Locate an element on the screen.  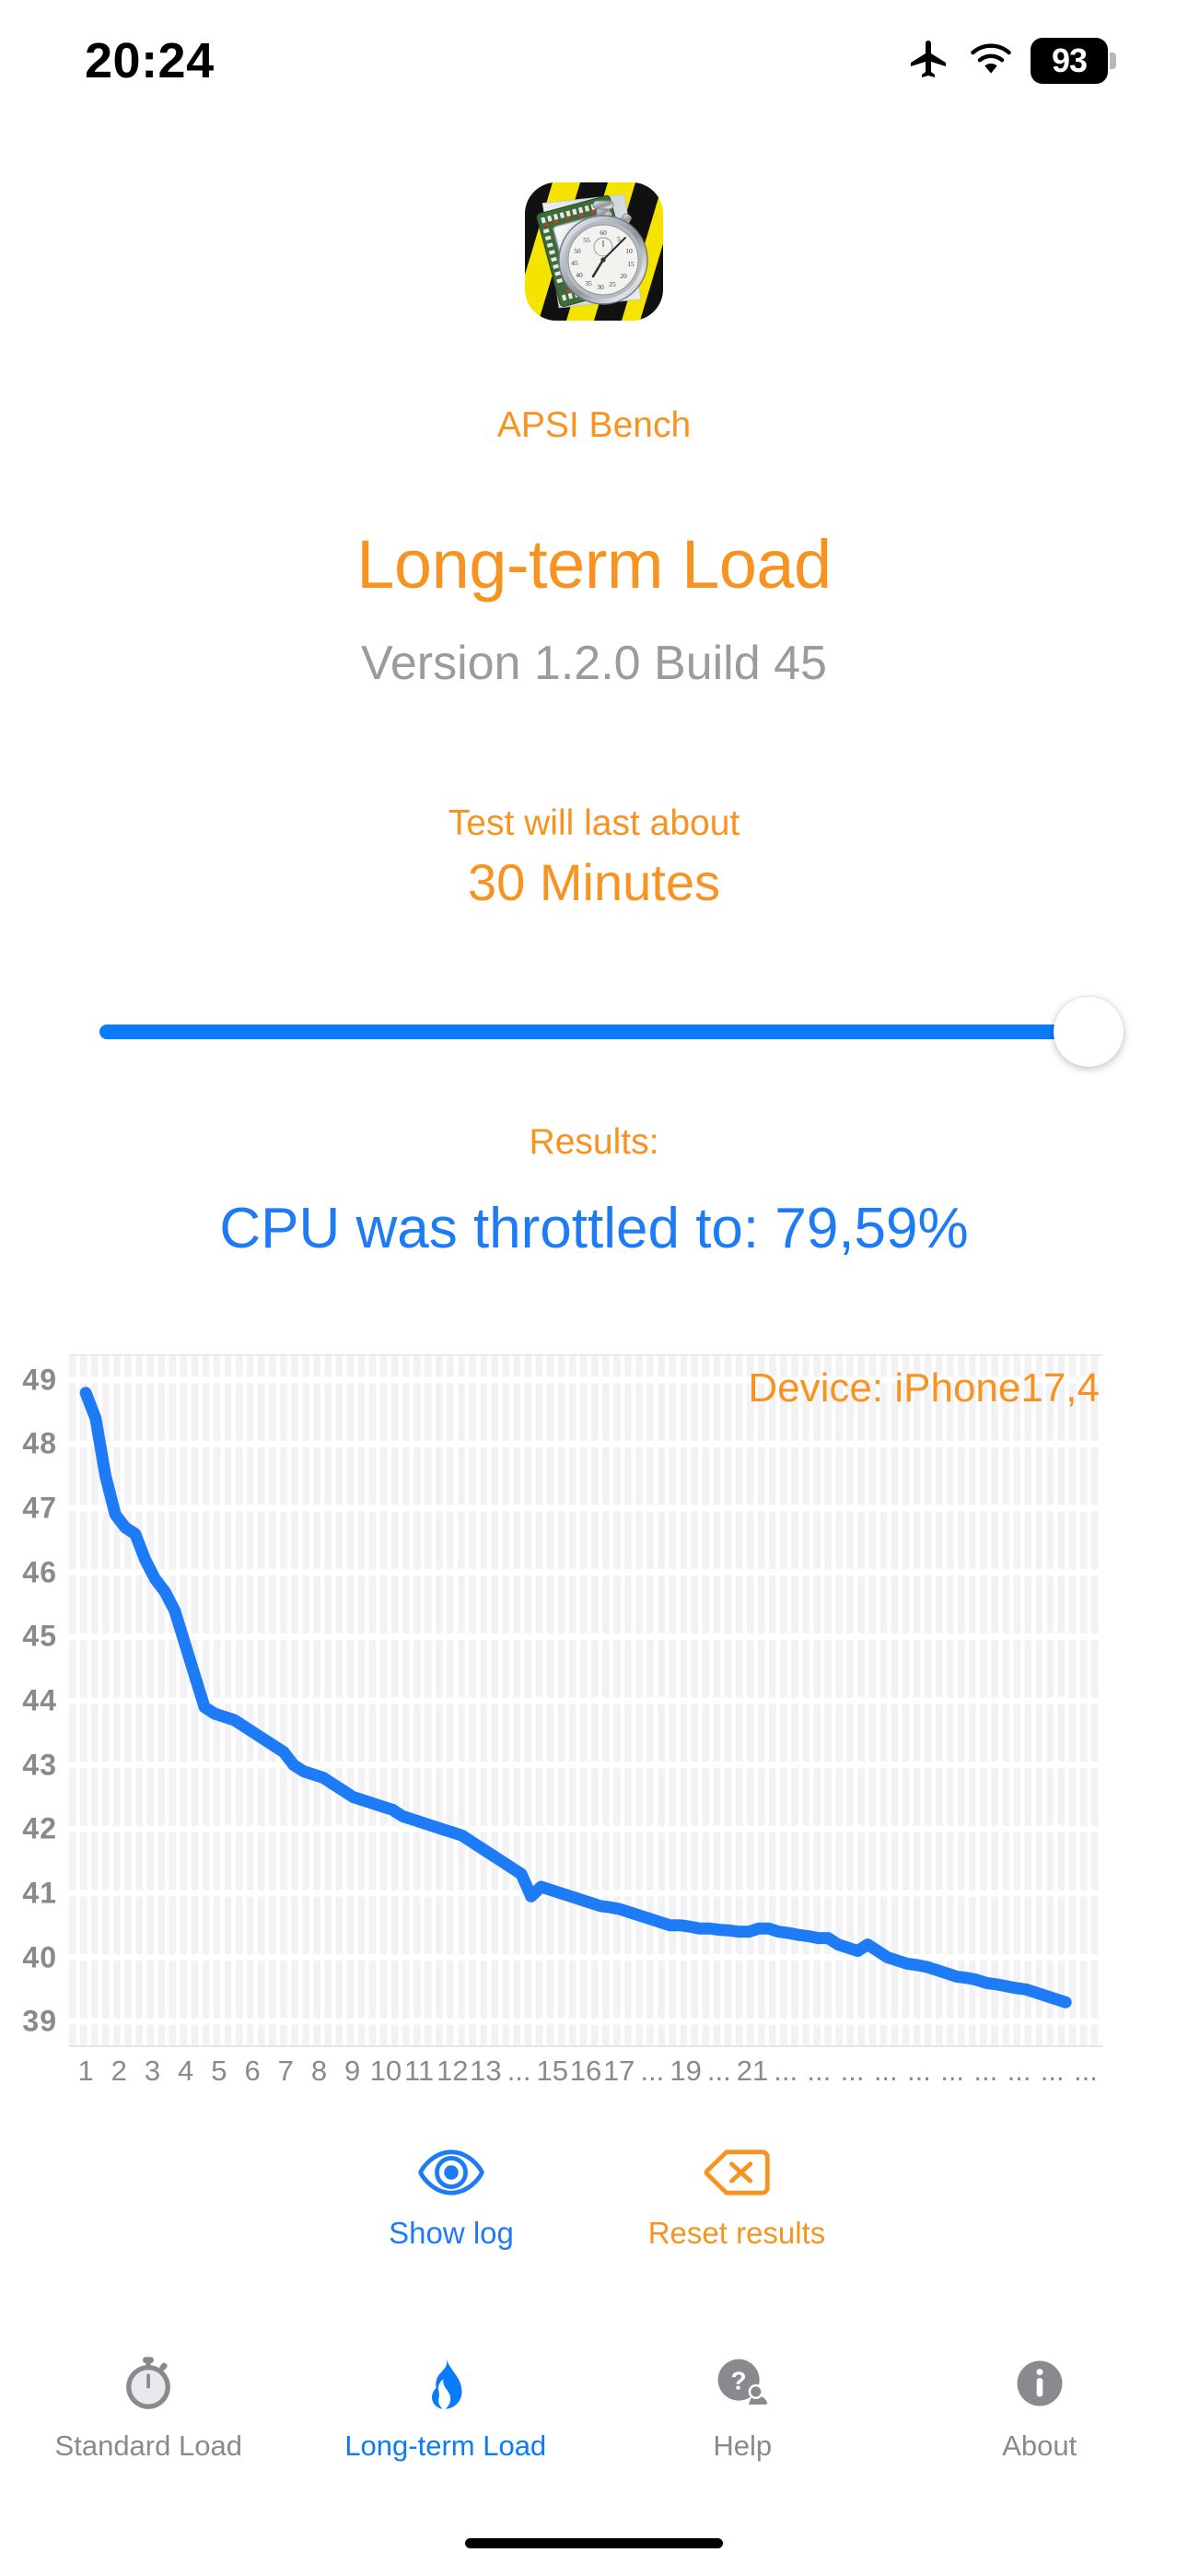
status-bar: 20:24 93 is located at coordinates (594, 55).